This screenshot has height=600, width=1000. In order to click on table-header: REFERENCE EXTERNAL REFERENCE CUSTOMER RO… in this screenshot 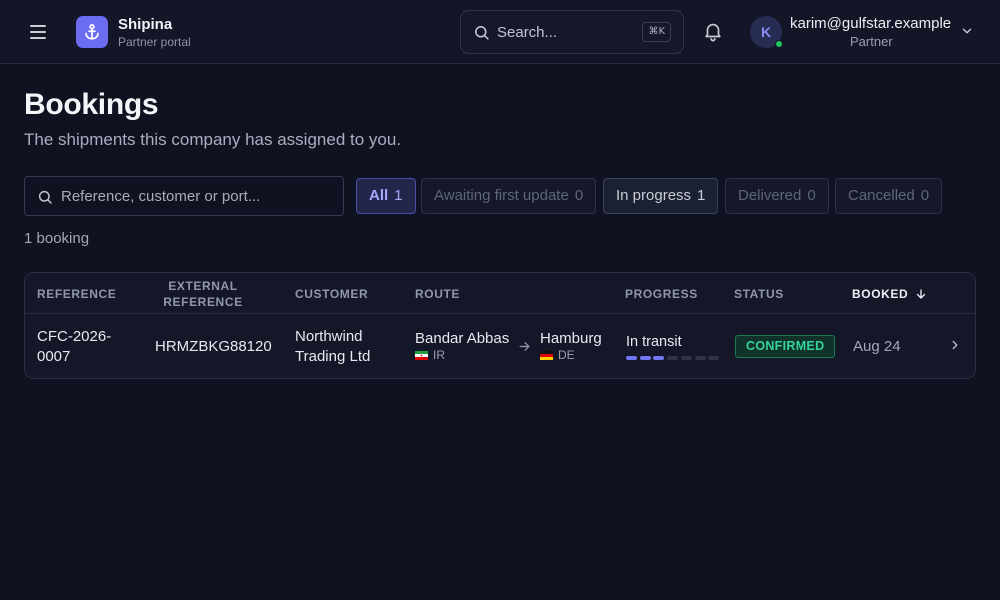, I will do `click(500, 293)`.